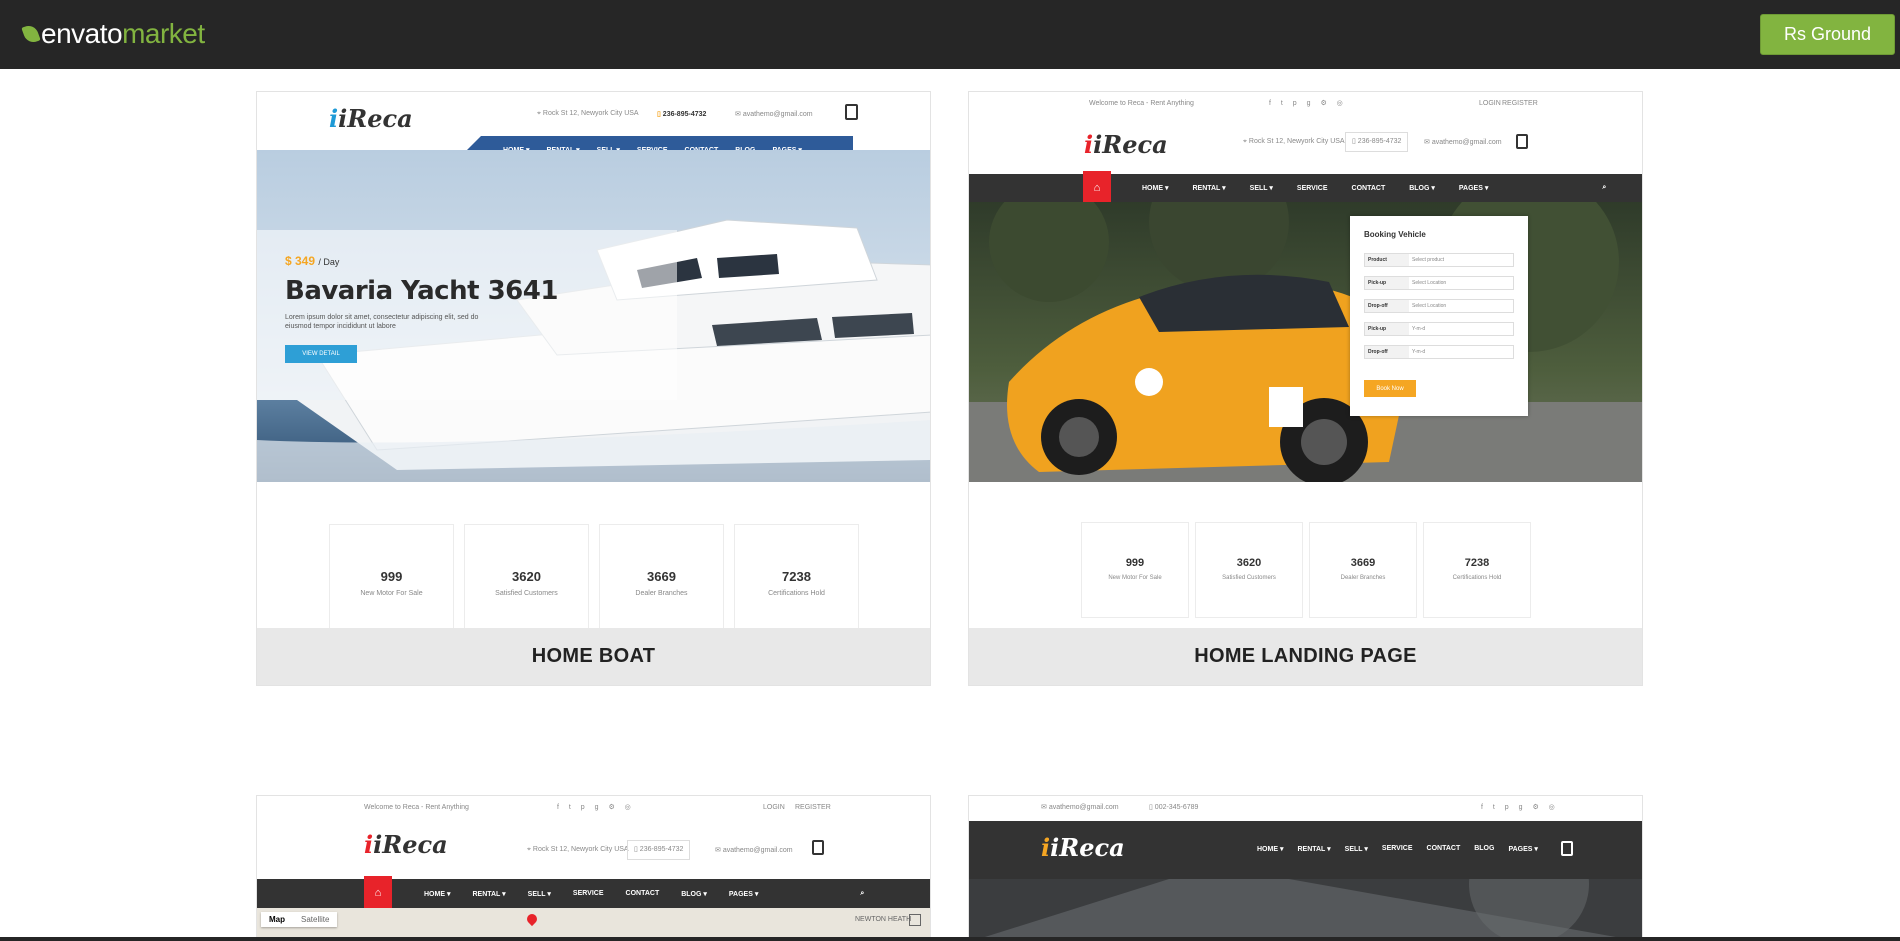 The width and height of the screenshot is (1900, 941). Describe the element at coordinates (312, 261) in the screenshot. I see `hero-price: $ 349 / Day` at that location.